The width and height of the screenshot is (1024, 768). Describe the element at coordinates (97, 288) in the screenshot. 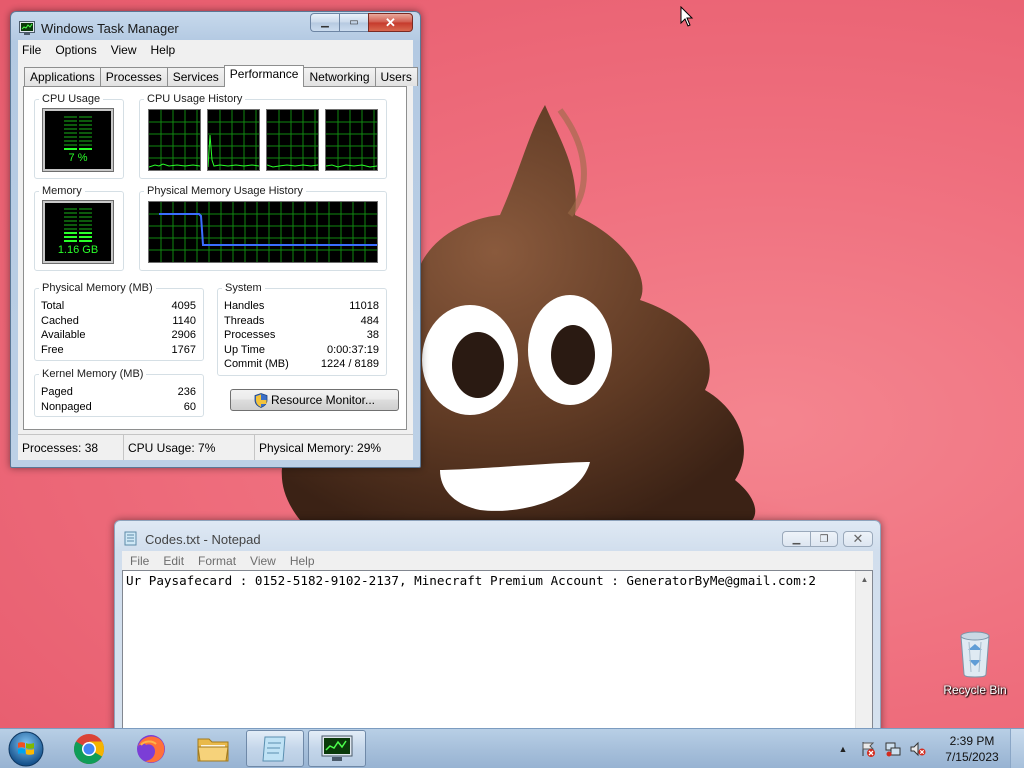

I see `physical-memory-label: Physical Memory (MB)` at that location.